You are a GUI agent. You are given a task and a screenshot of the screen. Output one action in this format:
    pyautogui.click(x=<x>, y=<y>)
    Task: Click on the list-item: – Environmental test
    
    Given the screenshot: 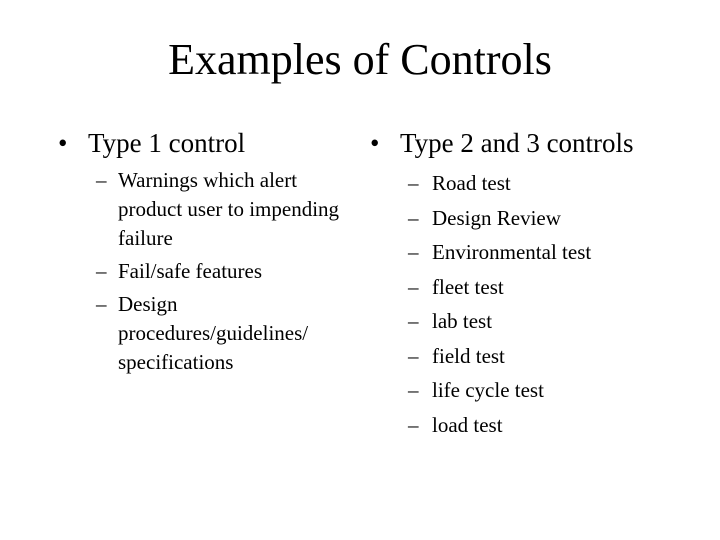 What is the action you would take?
    pyautogui.click(x=533, y=252)
    